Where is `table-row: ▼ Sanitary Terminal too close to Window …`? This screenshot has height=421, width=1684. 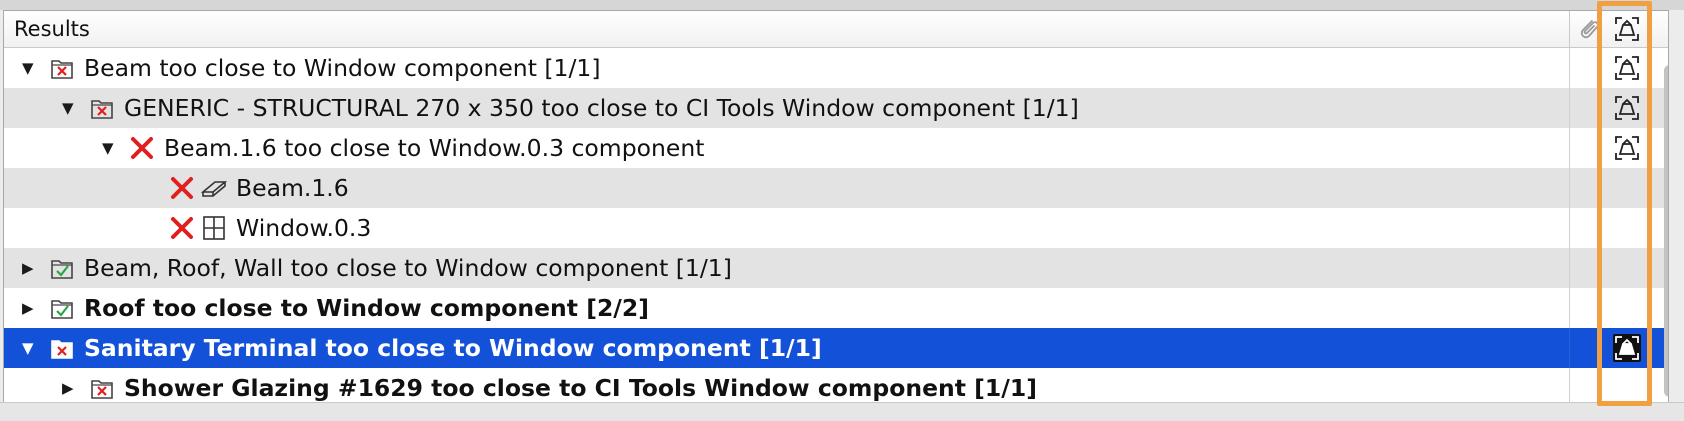 table-row: ▼ Sanitary Terminal too close to Window … is located at coordinates (836, 348).